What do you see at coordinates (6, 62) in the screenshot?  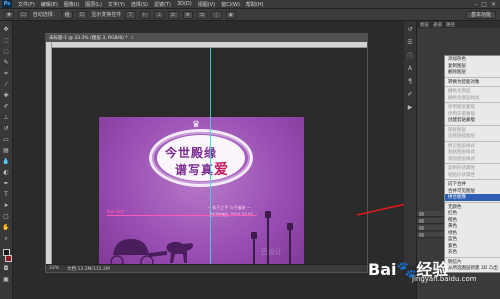 I see `quick-select-tool-icon: ✎` at bounding box center [6, 62].